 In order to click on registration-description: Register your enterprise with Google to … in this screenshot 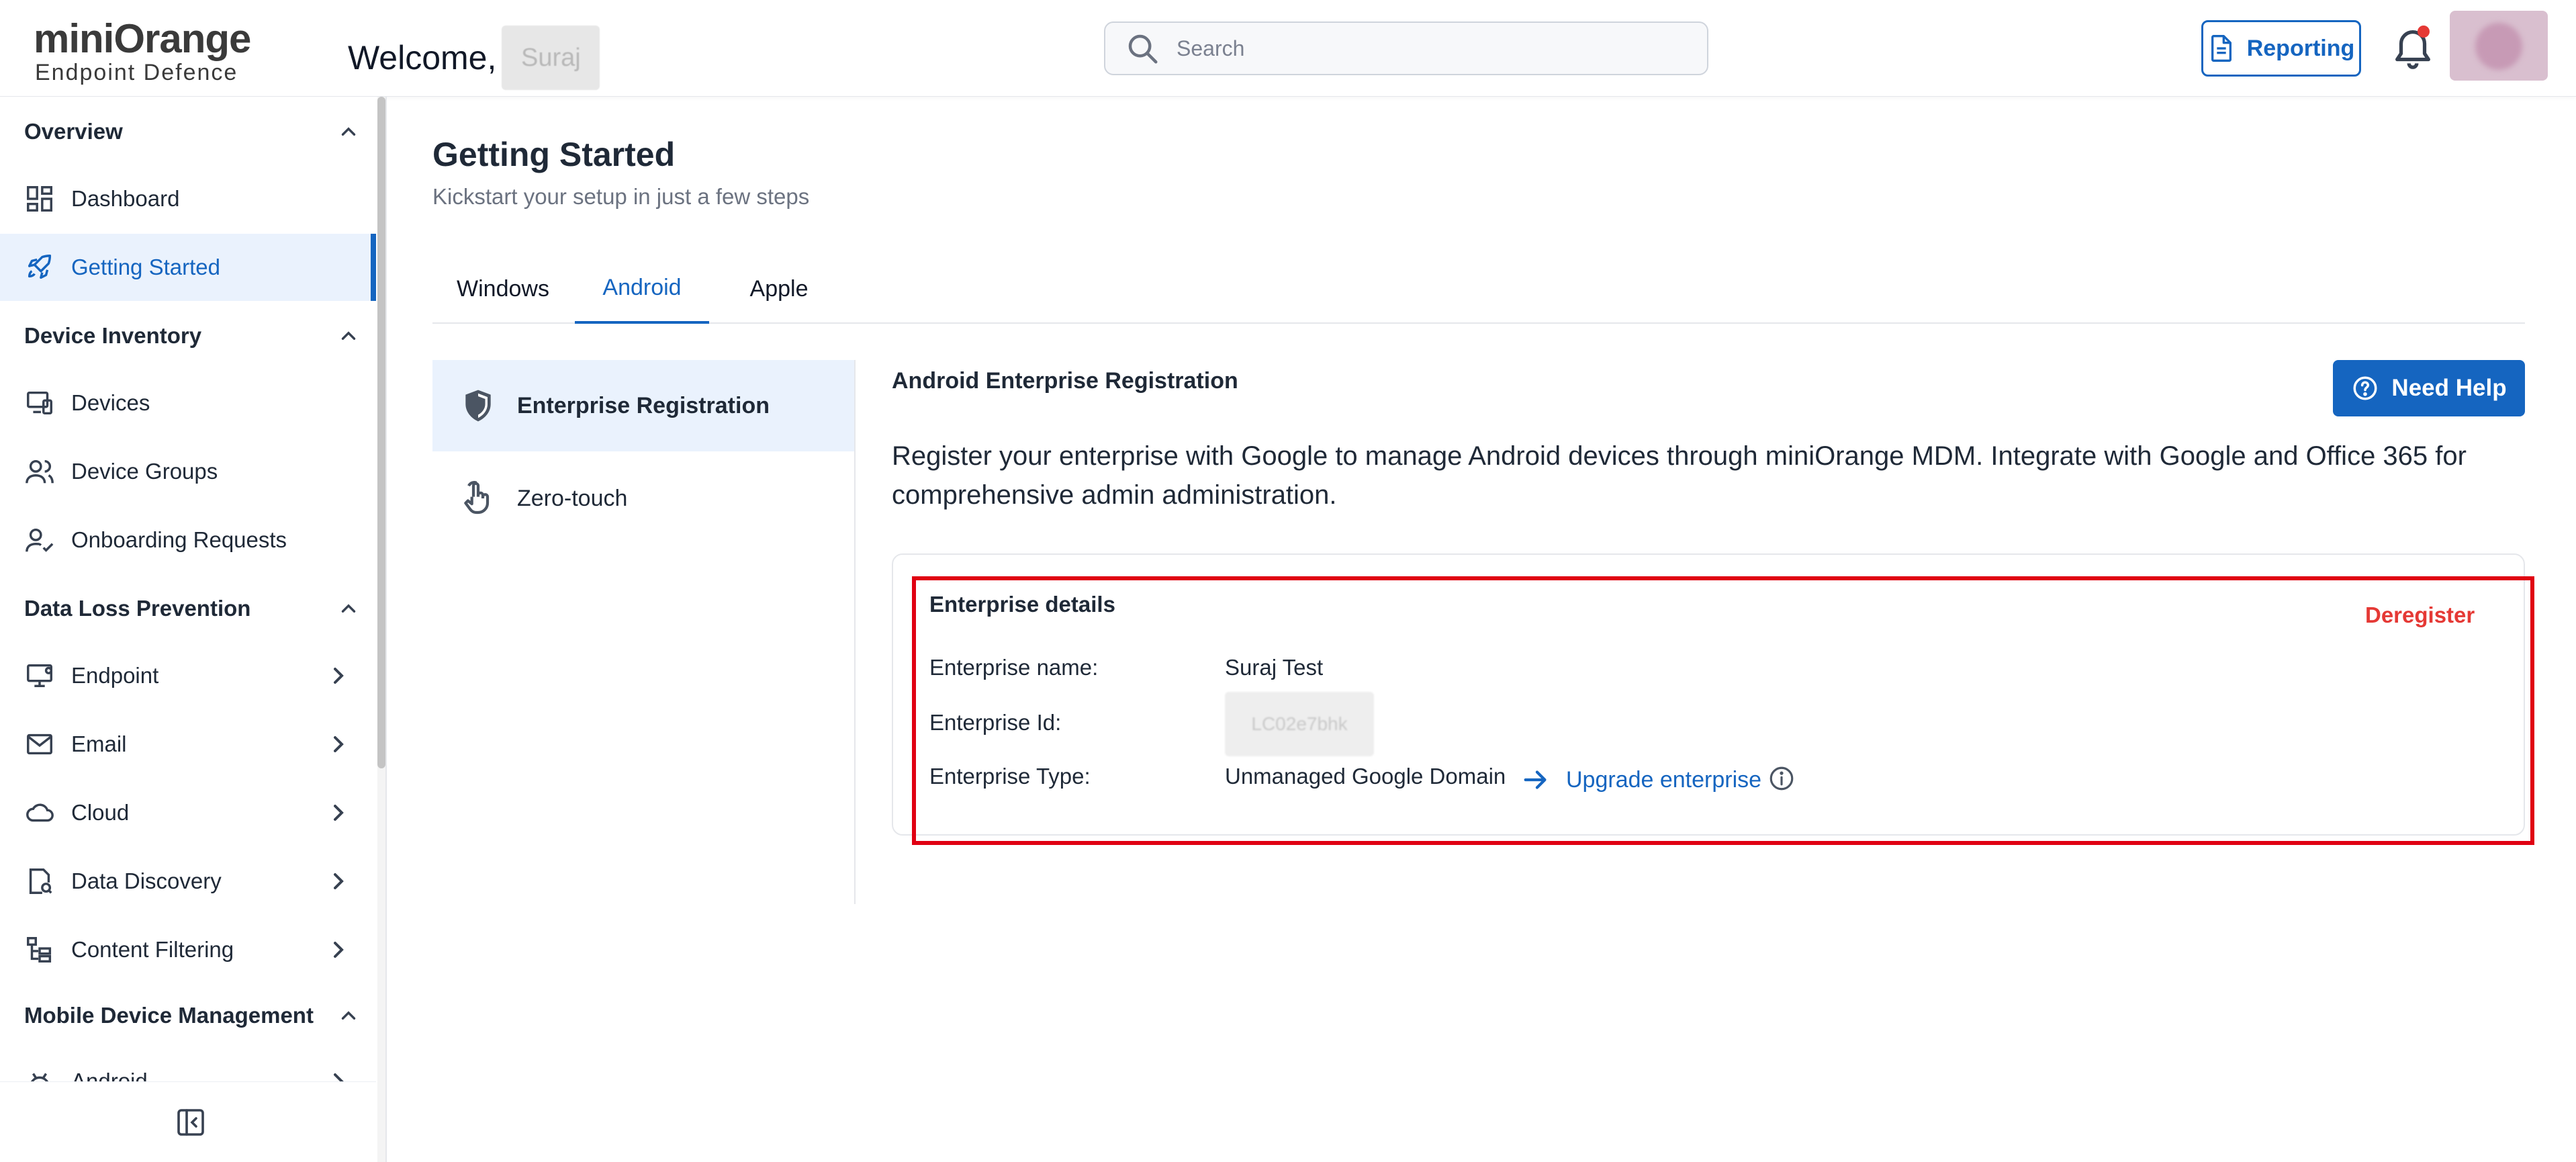, I will do `click(1679, 476)`.